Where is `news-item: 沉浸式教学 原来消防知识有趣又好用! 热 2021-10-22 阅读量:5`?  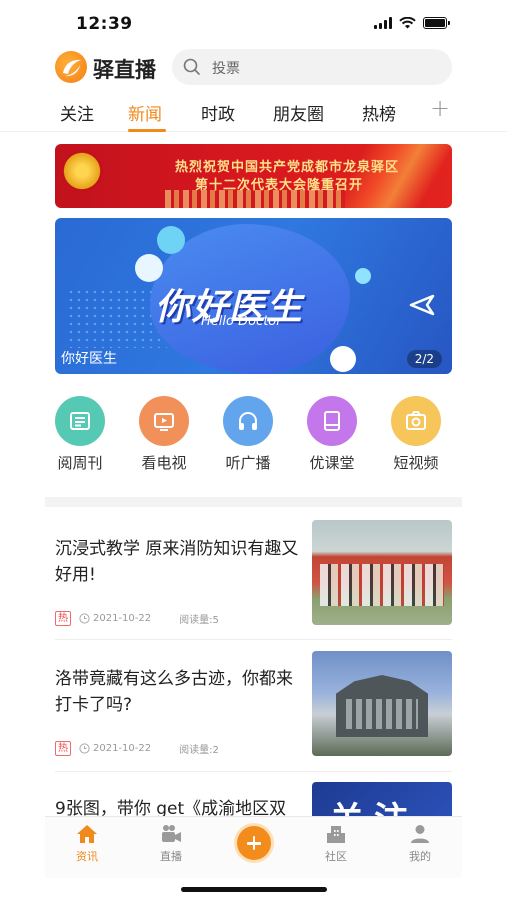
news-item: 沉浸式教学 原来消防知识有趣又好用! 热 2021-10-22 阅读量:5 is located at coordinates (253, 574).